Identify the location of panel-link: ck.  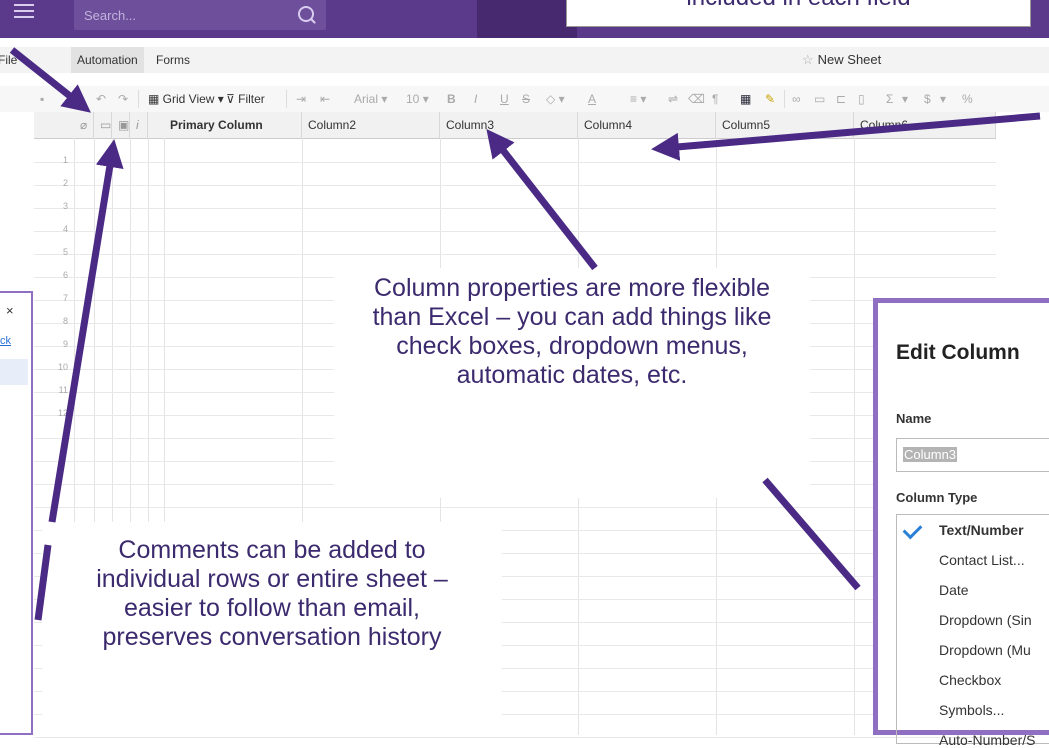
(5, 341).